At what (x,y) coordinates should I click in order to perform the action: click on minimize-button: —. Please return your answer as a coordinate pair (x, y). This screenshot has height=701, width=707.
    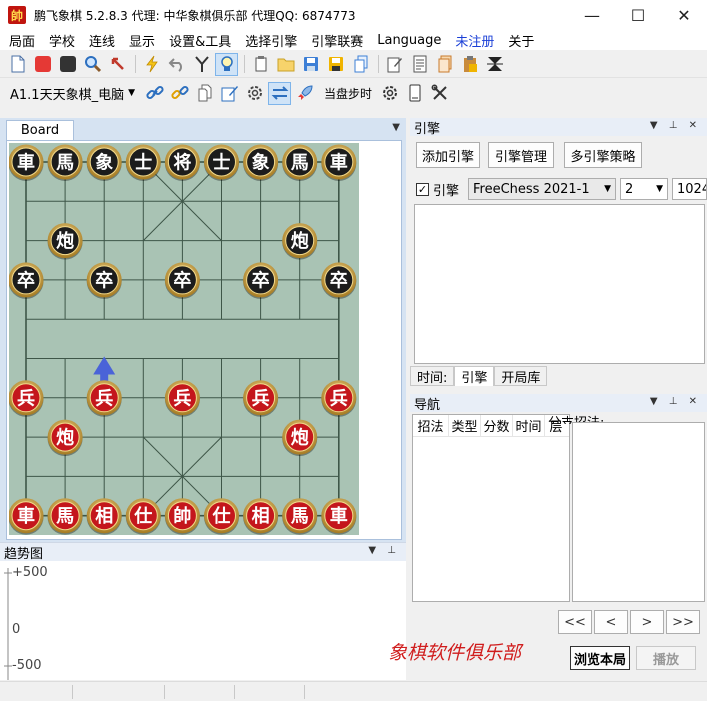
    Looking at the image, I should click on (592, 15).